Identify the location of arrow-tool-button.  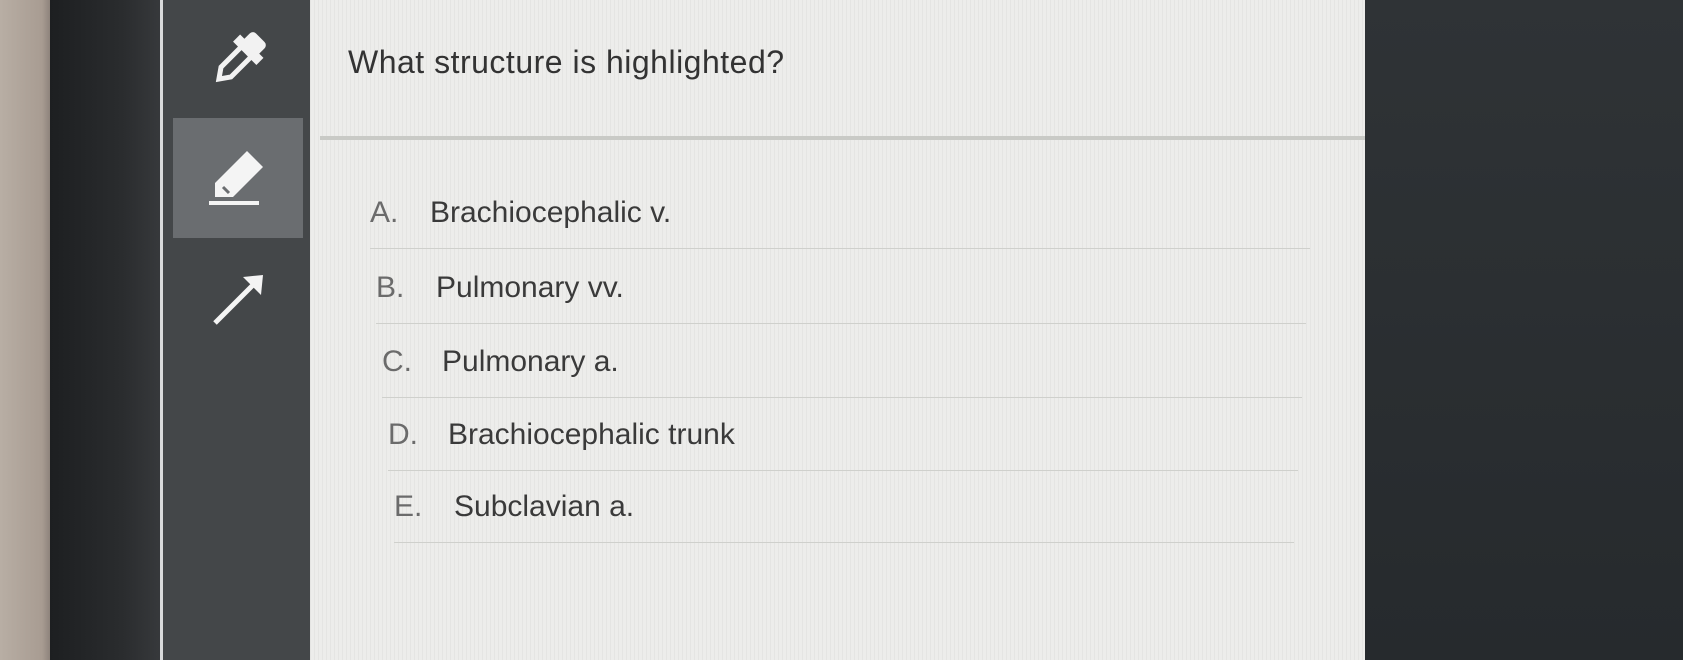
(238, 300).